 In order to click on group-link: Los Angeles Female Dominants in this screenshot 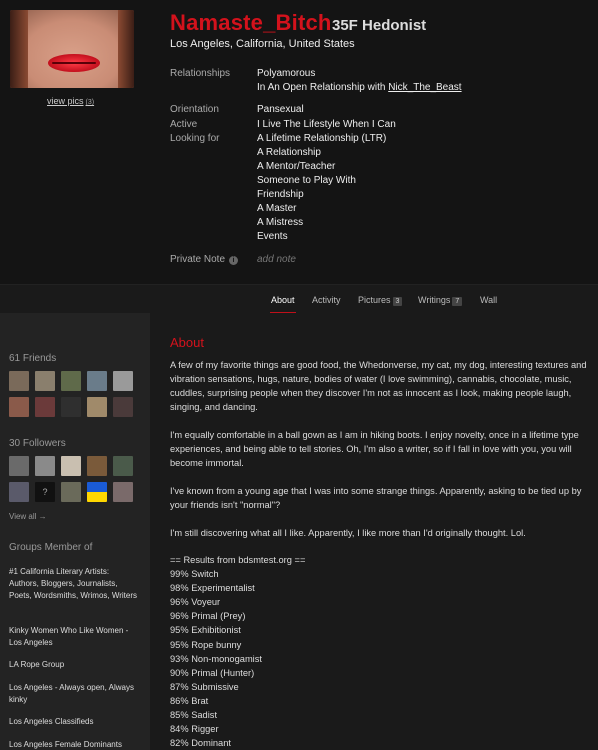, I will do `click(74, 744)`.